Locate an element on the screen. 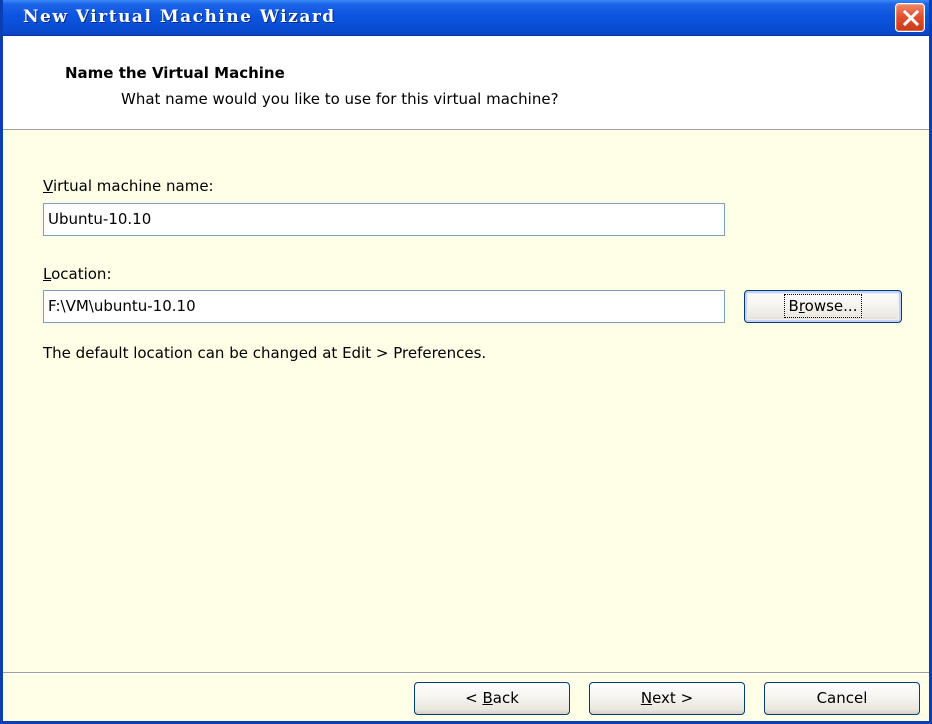 The image size is (932, 724). back-label-pre: < is located at coordinates (474, 698).